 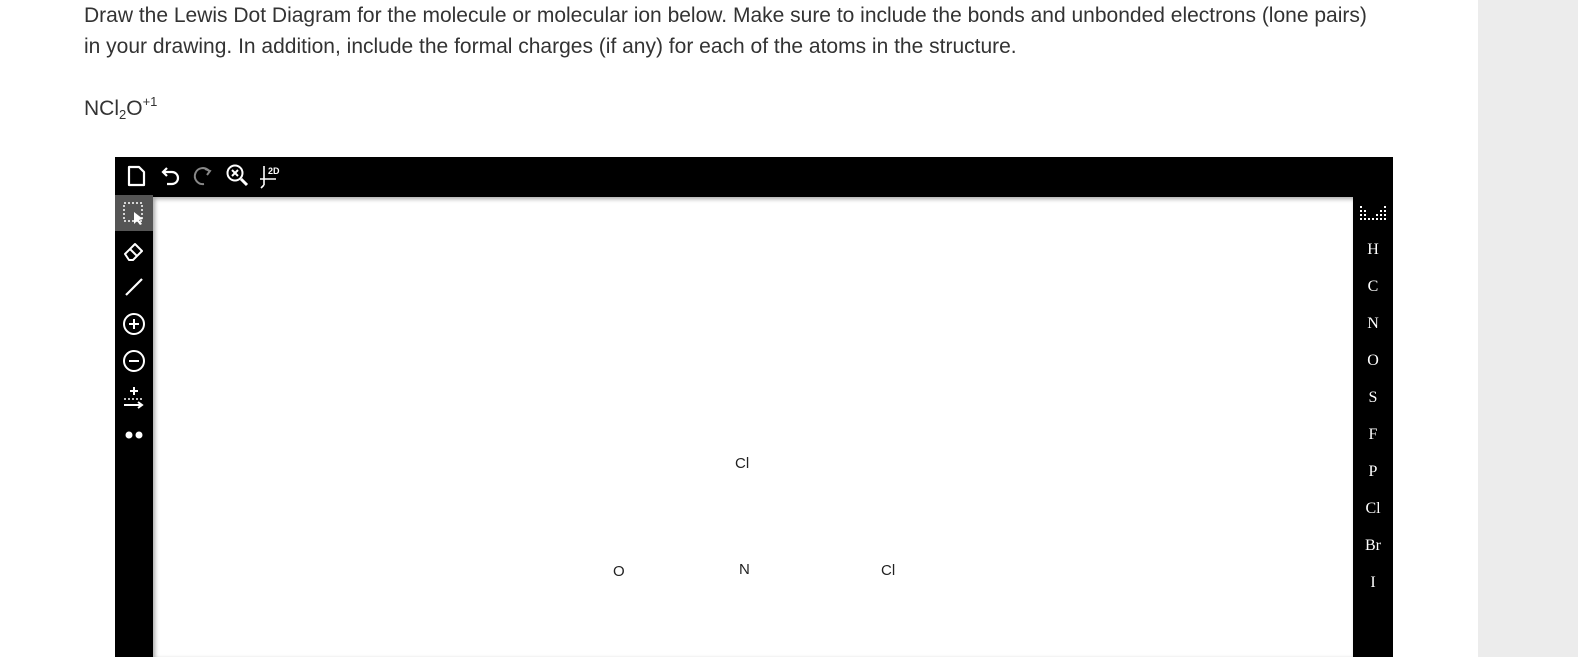 I want to click on zoom-reset-icon, so click(x=237, y=175).